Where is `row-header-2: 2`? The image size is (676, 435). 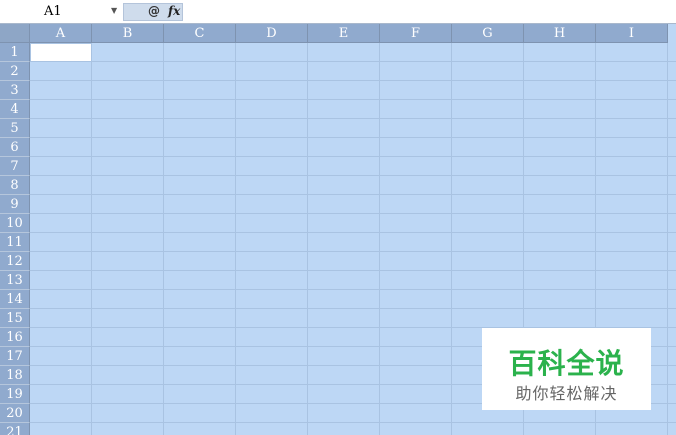
row-header-2: 2 is located at coordinates (15, 71).